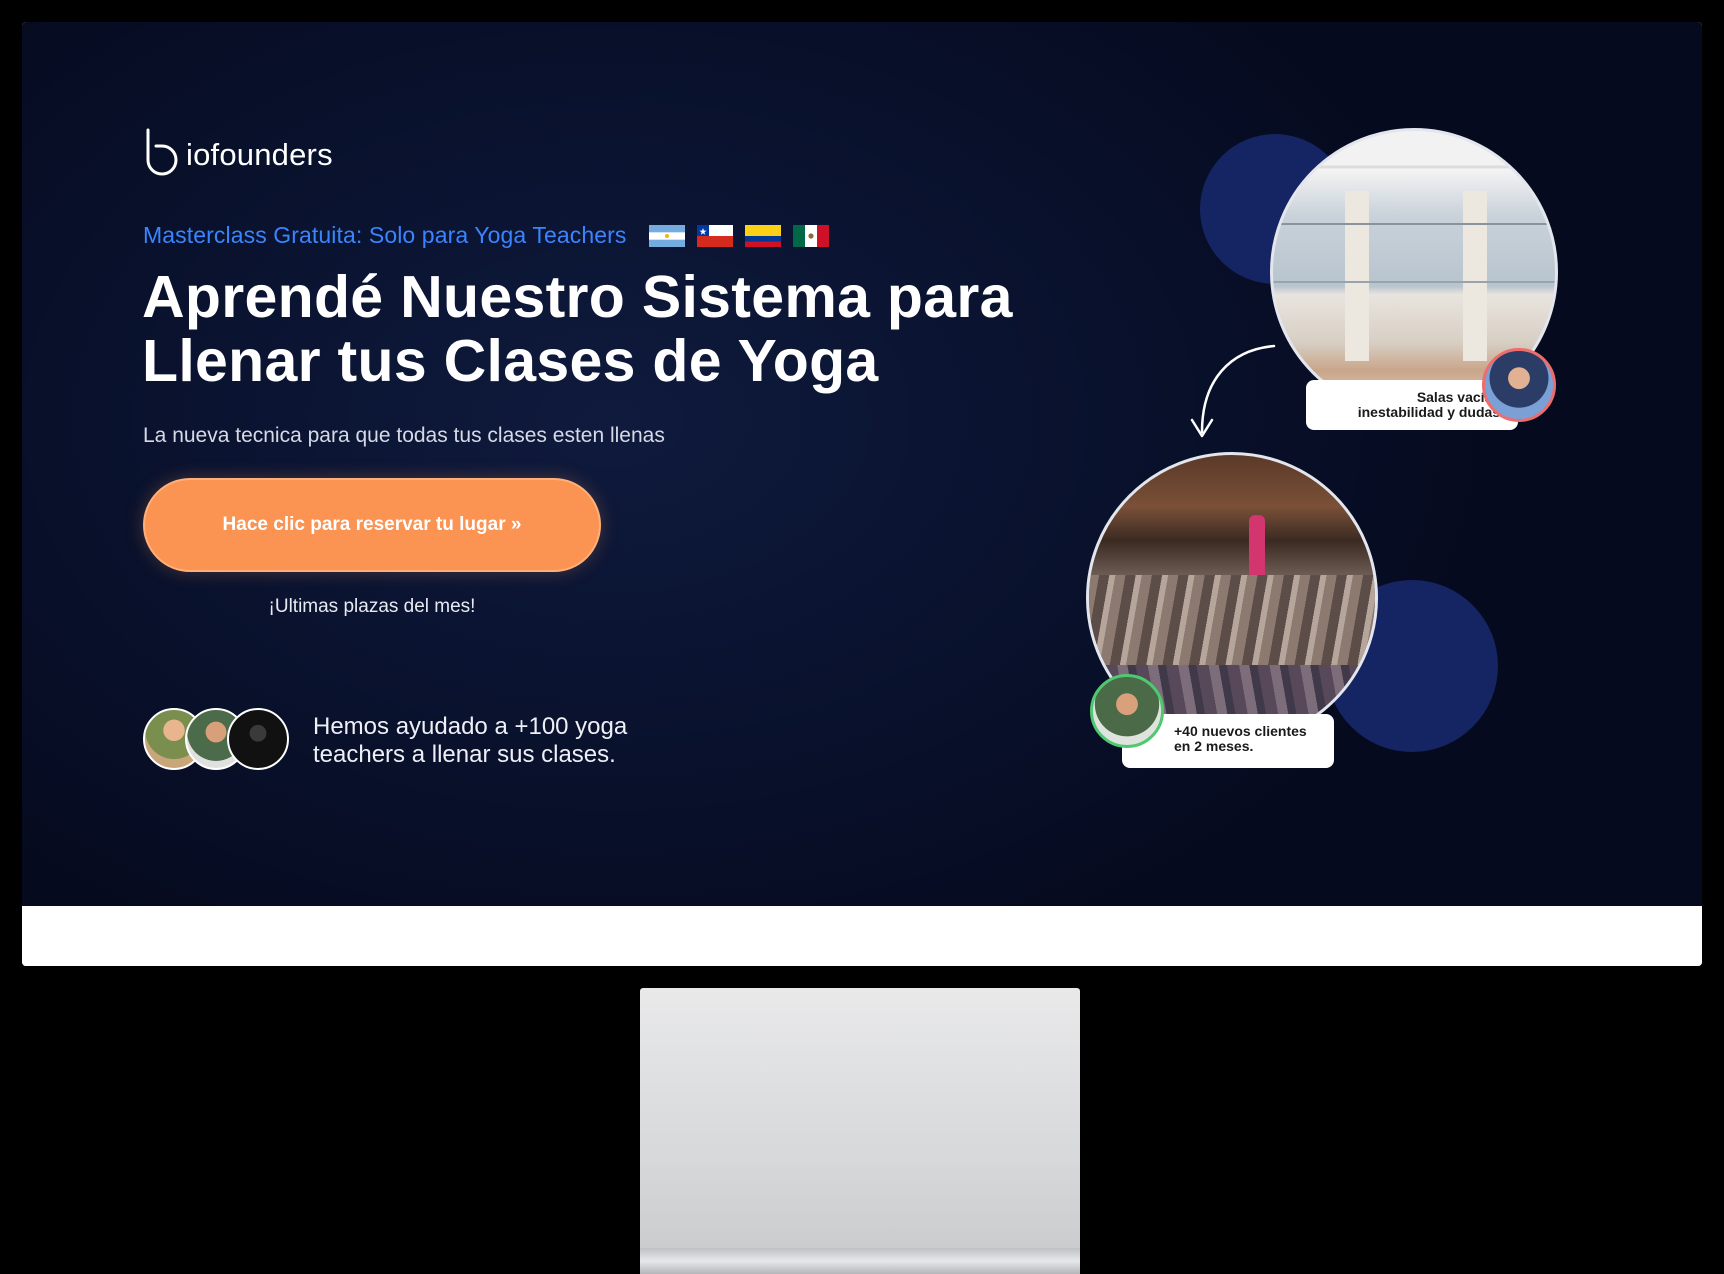 The width and height of the screenshot is (1724, 1274). I want to click on reserve-spot-button: Hace clic para reservar tu lugar », so click(372, 525).